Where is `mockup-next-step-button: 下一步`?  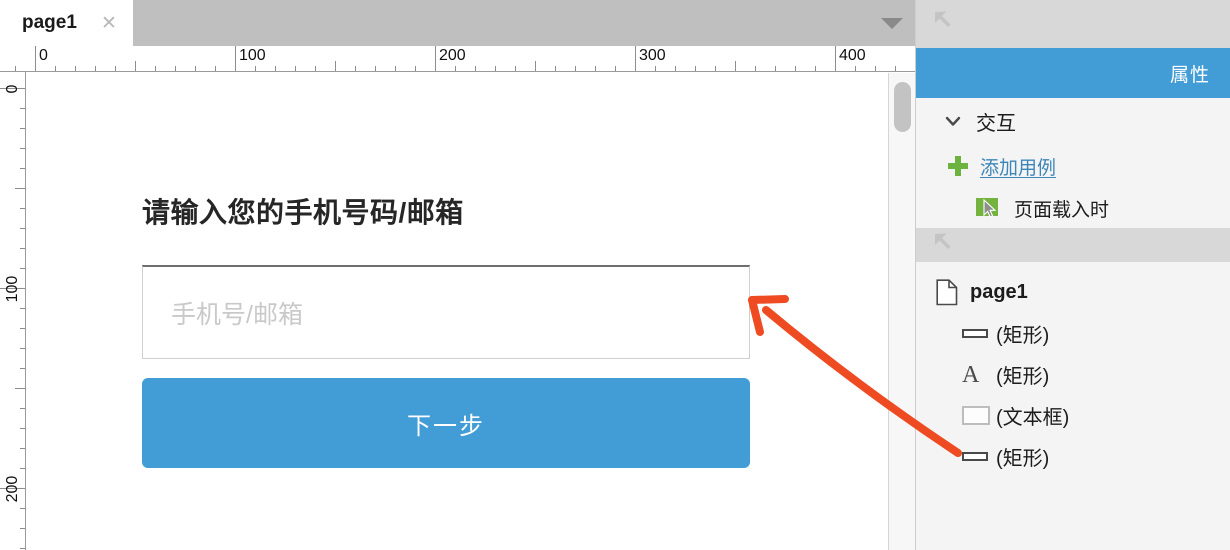
mockup-next-step-button: 下一步 is located at coordinates (446, 423).